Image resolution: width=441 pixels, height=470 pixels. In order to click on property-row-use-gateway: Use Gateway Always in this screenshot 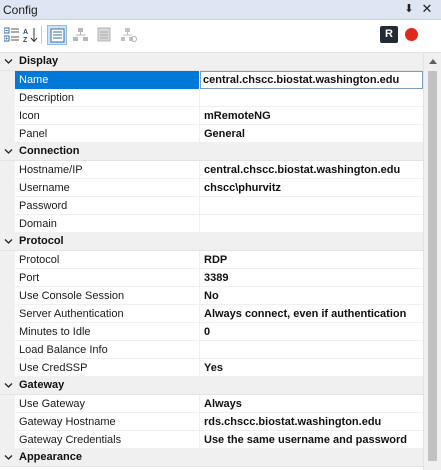, I will do `click(211, 404)`.